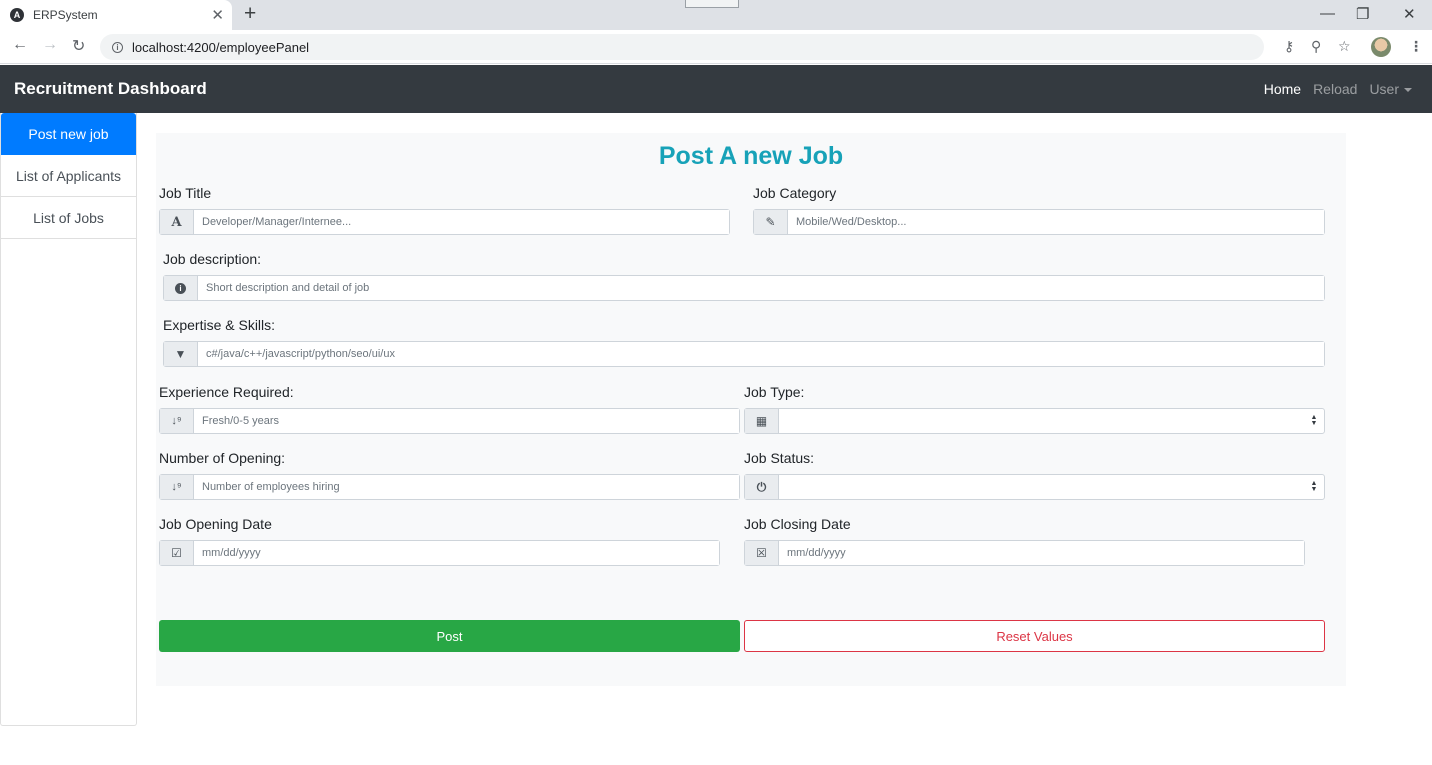 This screenshot has height=765, width=1432. What do you see at coordinates (50, 45) in the screenshot?
I see `forward-arrow-icon: →` at bounding box center [50, 45].